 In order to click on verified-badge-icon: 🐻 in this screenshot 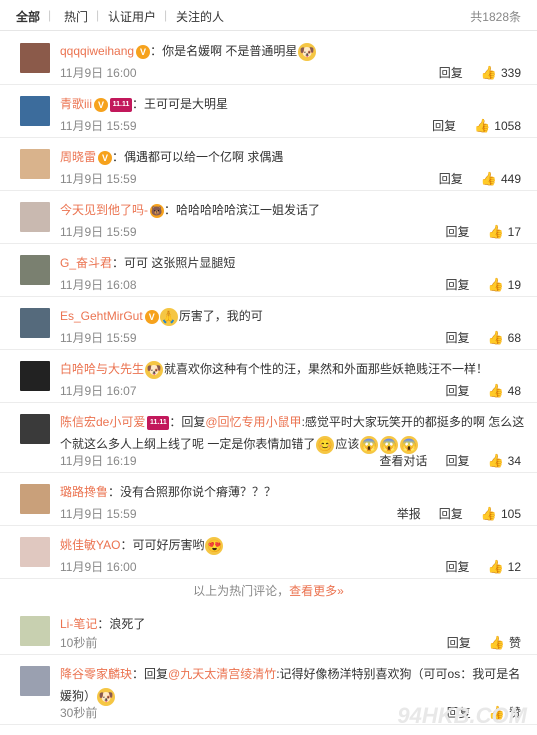, I will do `click(157, 210)`.